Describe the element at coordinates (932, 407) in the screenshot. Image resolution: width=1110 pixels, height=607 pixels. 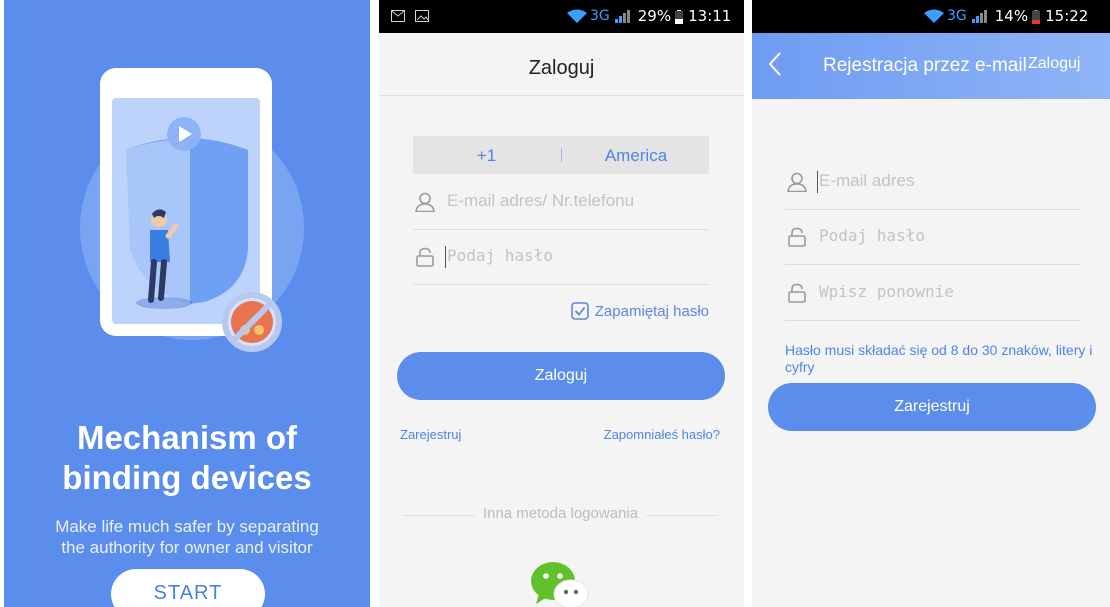
I see `register-button: Zarejestruj` at that location.